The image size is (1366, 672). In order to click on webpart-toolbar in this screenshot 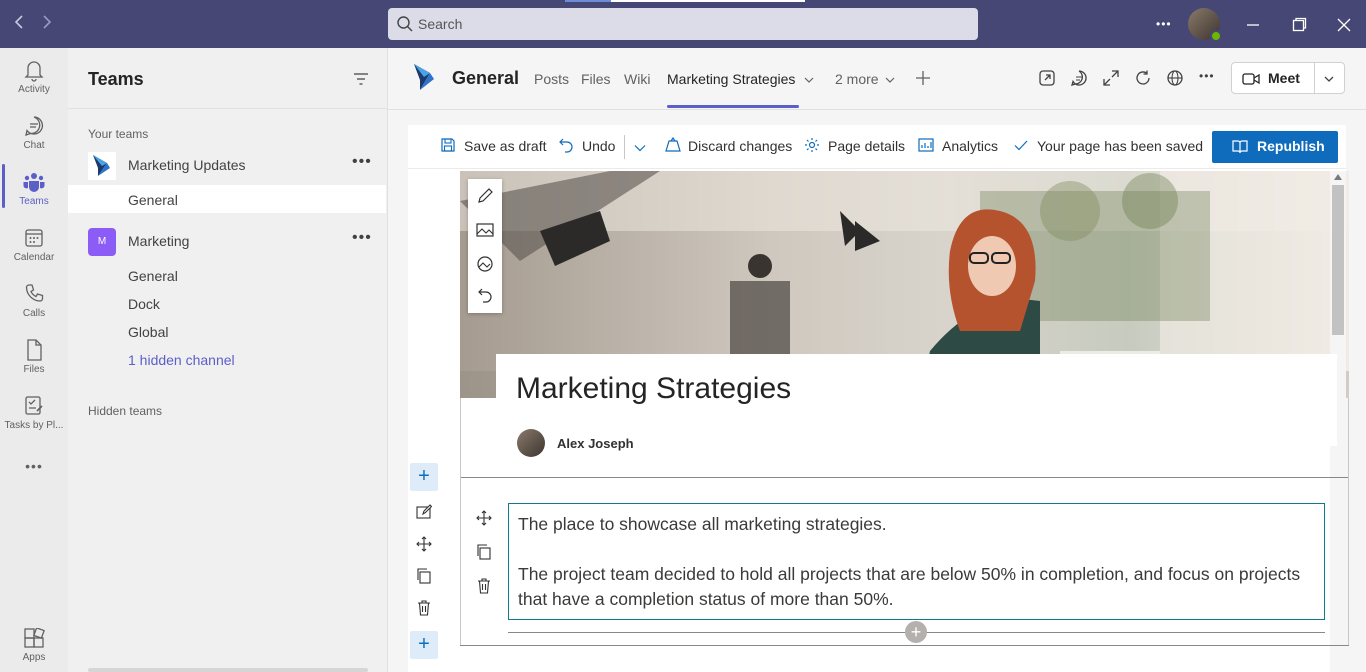, I will do `click(484, 554)`.